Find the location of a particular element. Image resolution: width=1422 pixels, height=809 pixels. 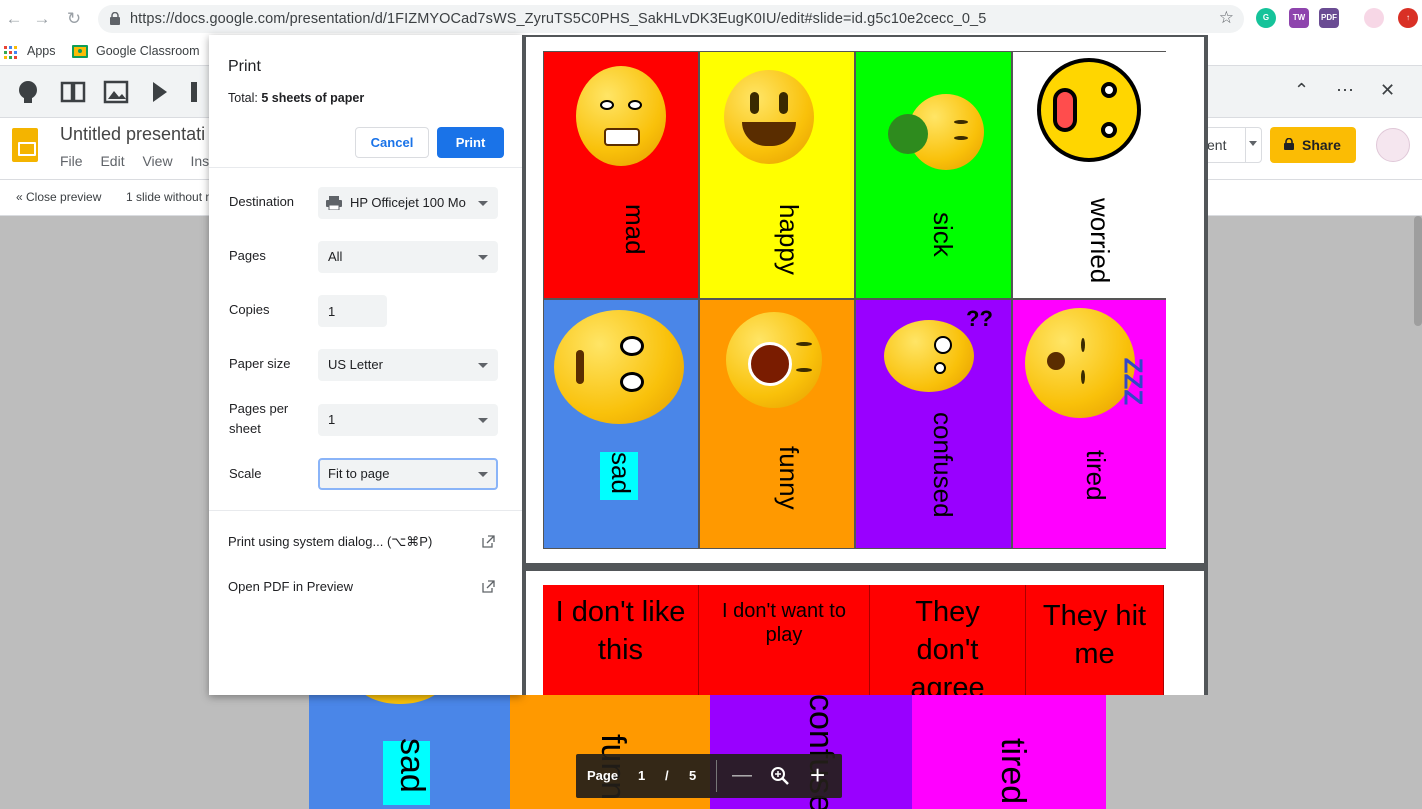

card-label: sick is located at coordinates (943, 234).